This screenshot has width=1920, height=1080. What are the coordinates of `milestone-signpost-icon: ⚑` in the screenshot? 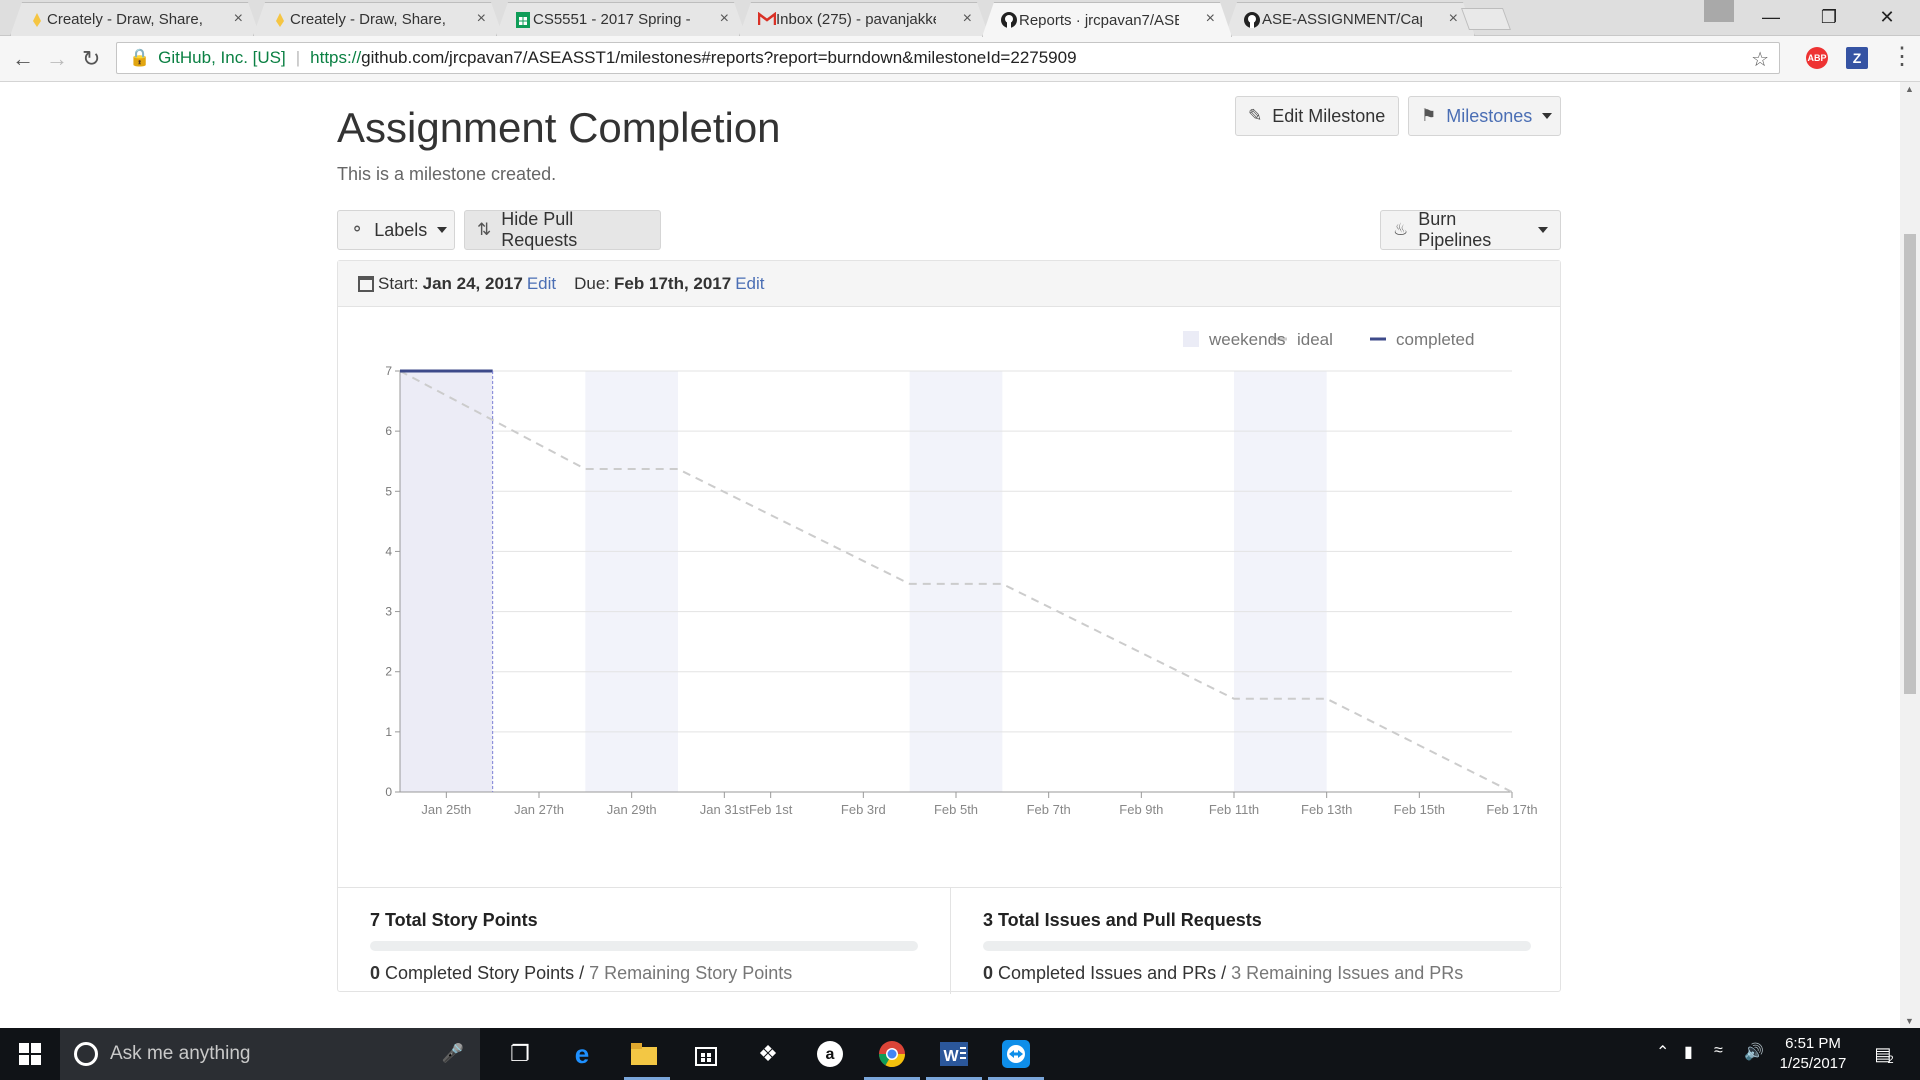 It's located at (1429, 115).